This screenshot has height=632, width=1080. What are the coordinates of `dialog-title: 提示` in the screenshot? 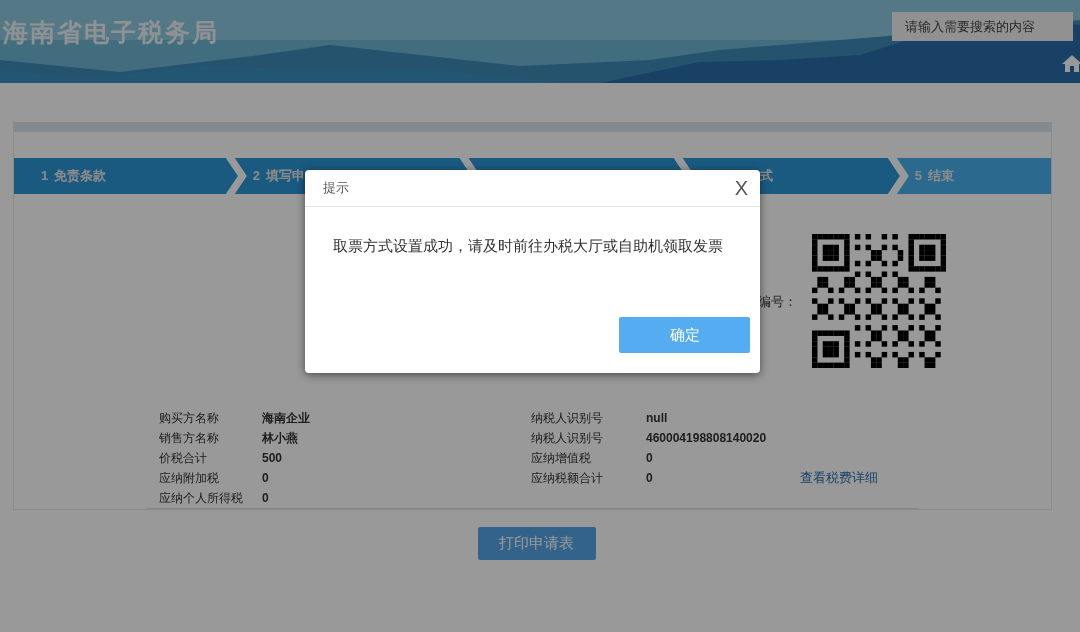 It's located at (336, 188).